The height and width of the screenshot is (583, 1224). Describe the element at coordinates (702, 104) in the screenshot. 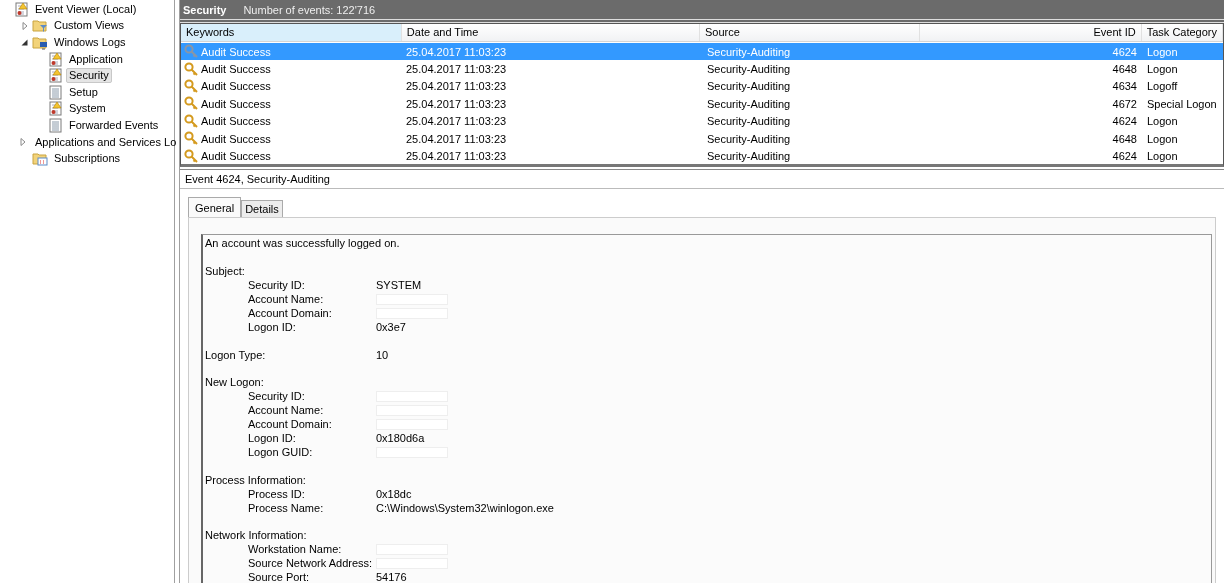

I see `event-row: Audit Success 25.04.2017 11:03:23 Security-Auditing 4672 Special Logon` at that location.